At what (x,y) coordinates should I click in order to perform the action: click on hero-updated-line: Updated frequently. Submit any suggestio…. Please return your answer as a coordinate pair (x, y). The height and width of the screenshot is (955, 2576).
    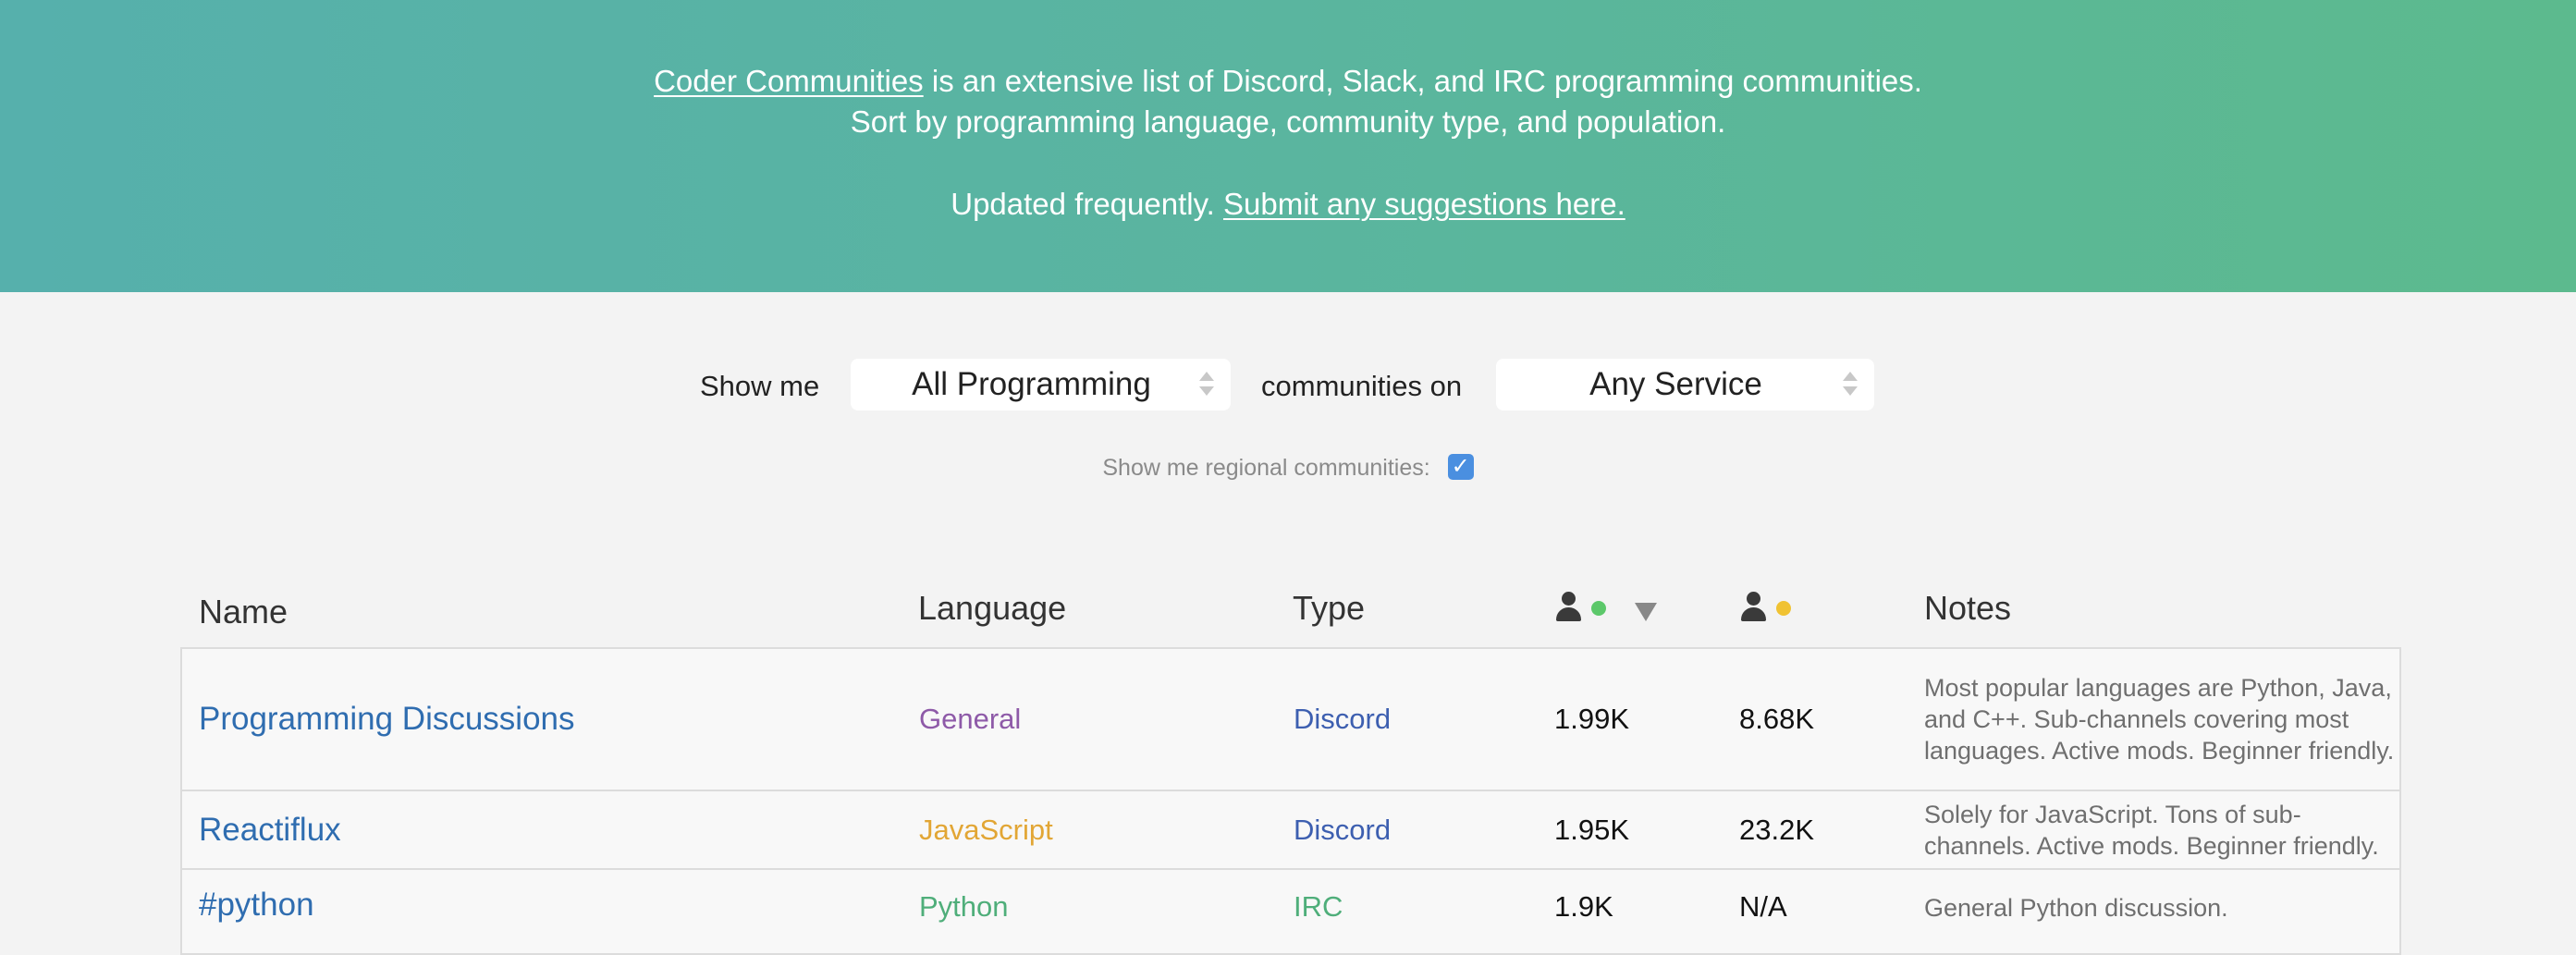
    Looking at the image, I should click on (1288, 204).